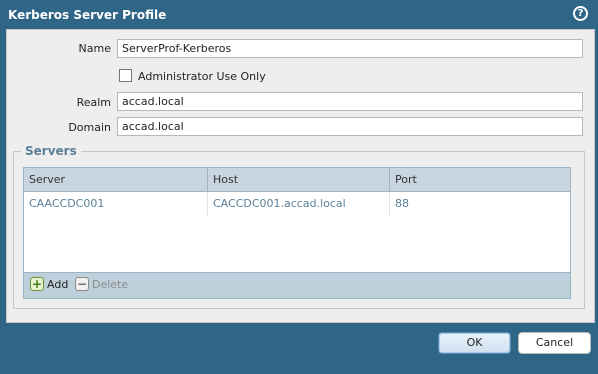  What do you see at coordinates (554, 343) in the screenshot?
I see `cancel-button: Cancel` at bounding box center [554, 343].